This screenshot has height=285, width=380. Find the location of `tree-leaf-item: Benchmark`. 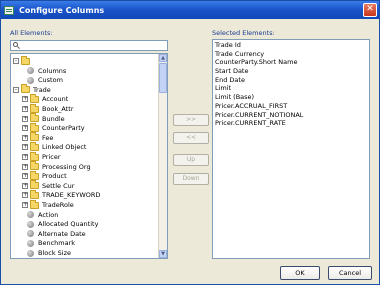

tree-leaf-item: Benchmark is located at coordinates (50, 243).